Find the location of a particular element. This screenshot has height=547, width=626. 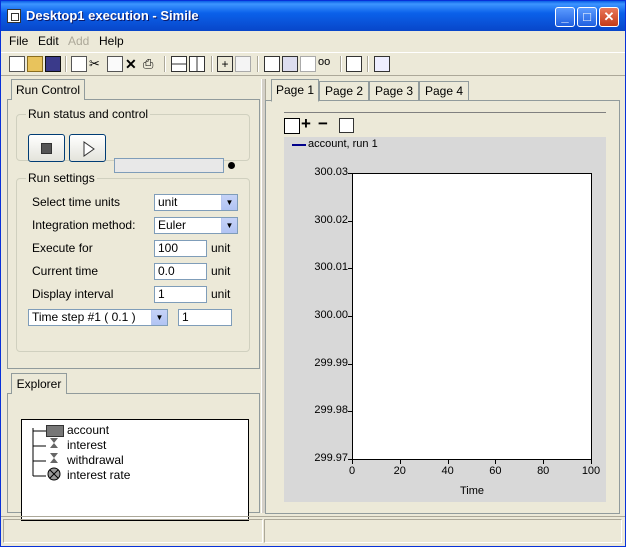

save-icon is located at coordinates (53, 64).